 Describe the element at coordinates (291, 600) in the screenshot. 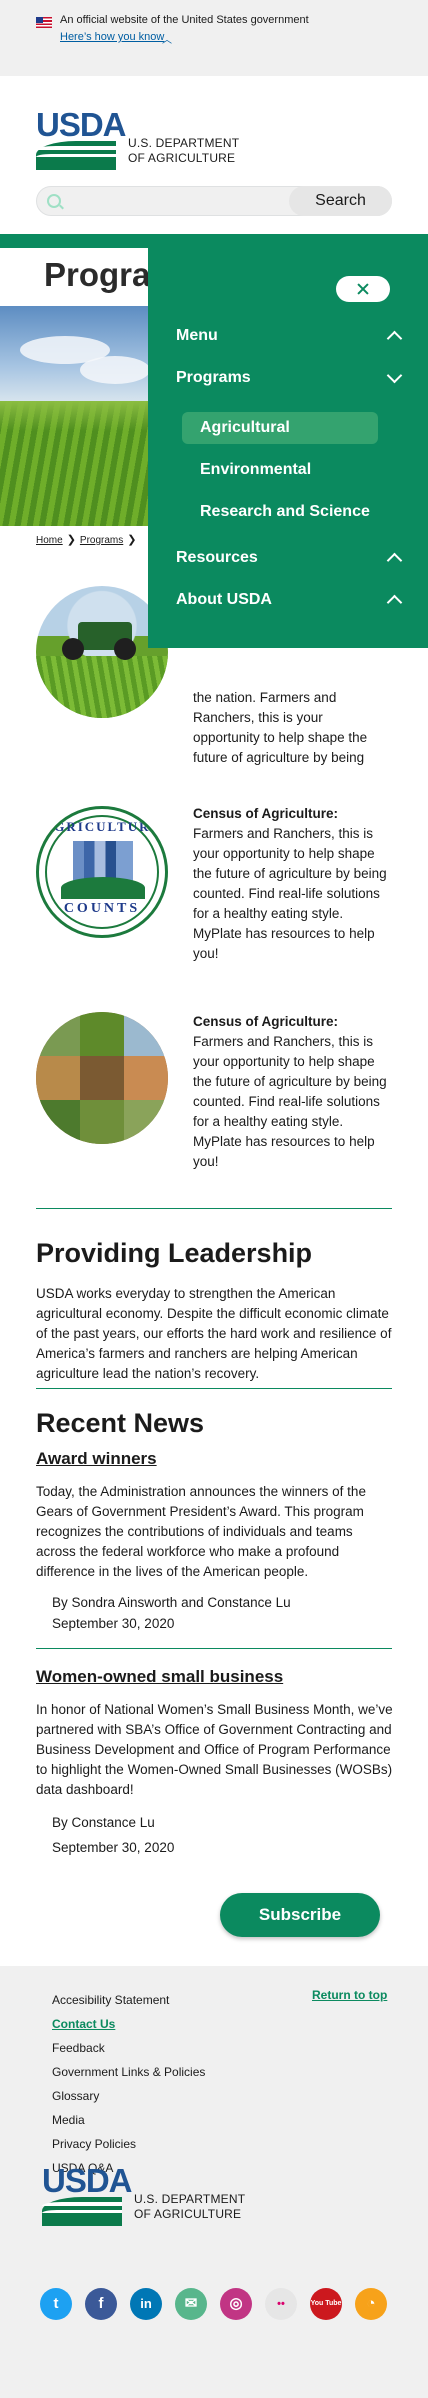

I see `menu-item-about: About USDA` at that location.